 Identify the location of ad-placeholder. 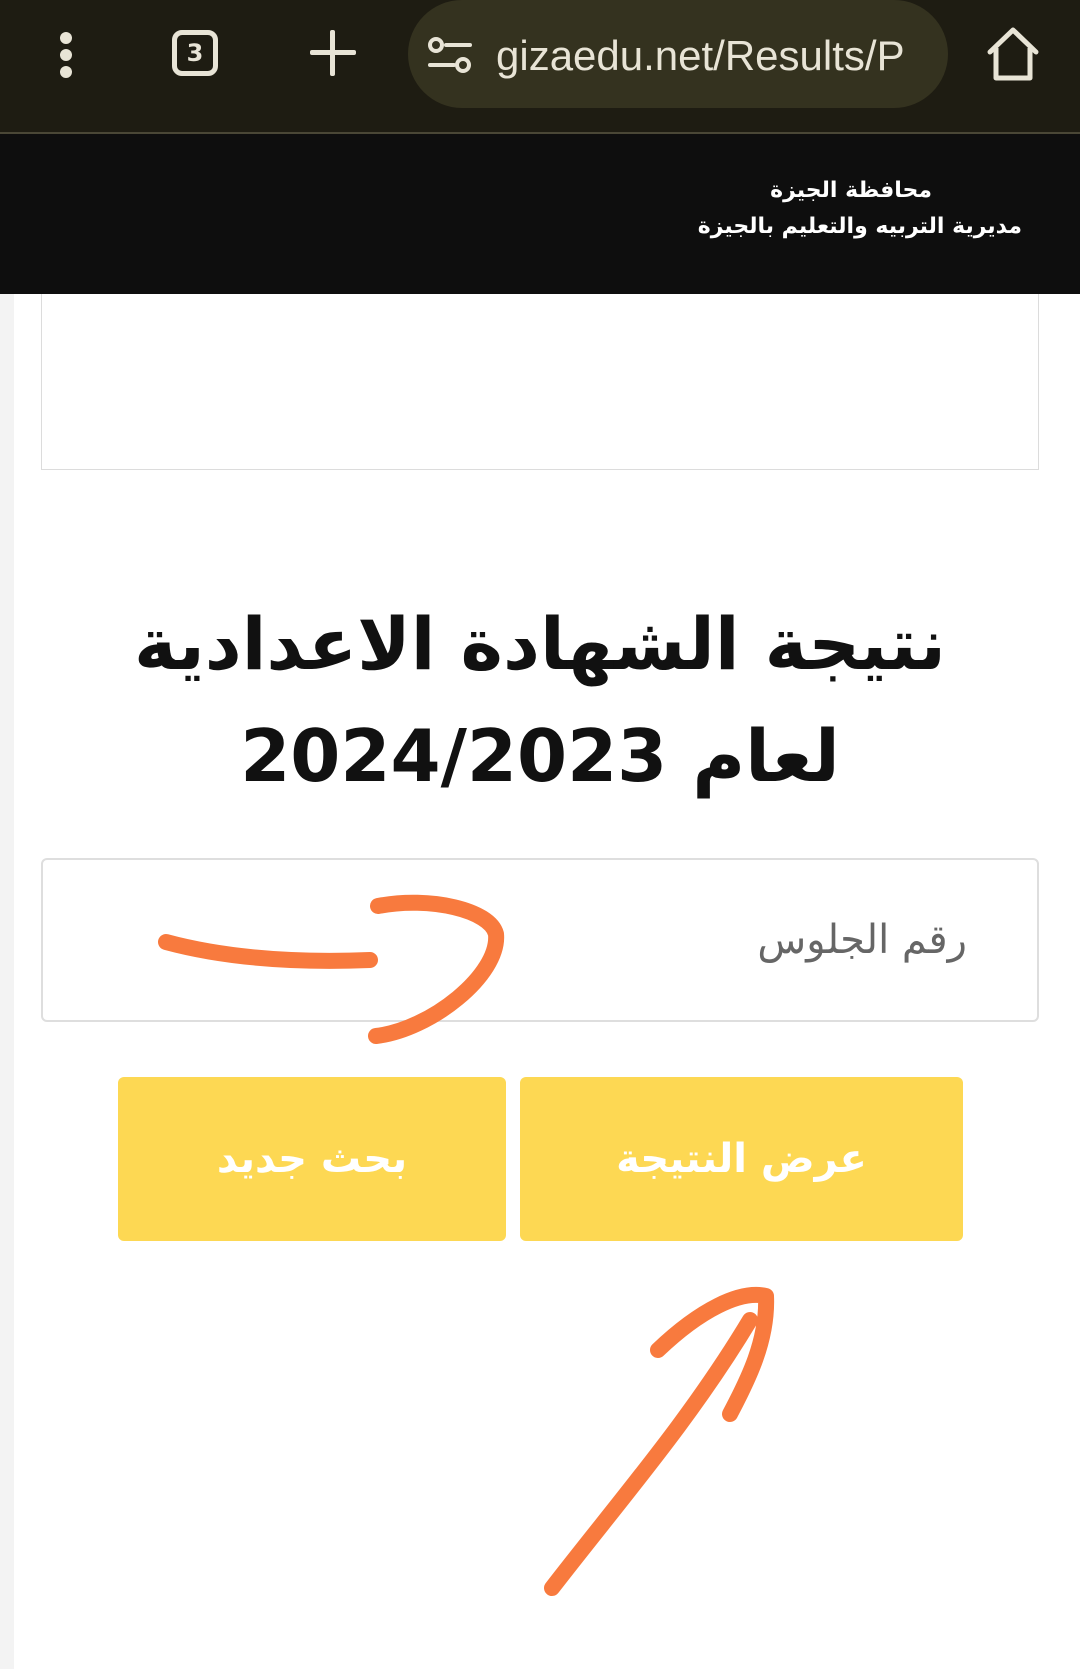
(540, 382).